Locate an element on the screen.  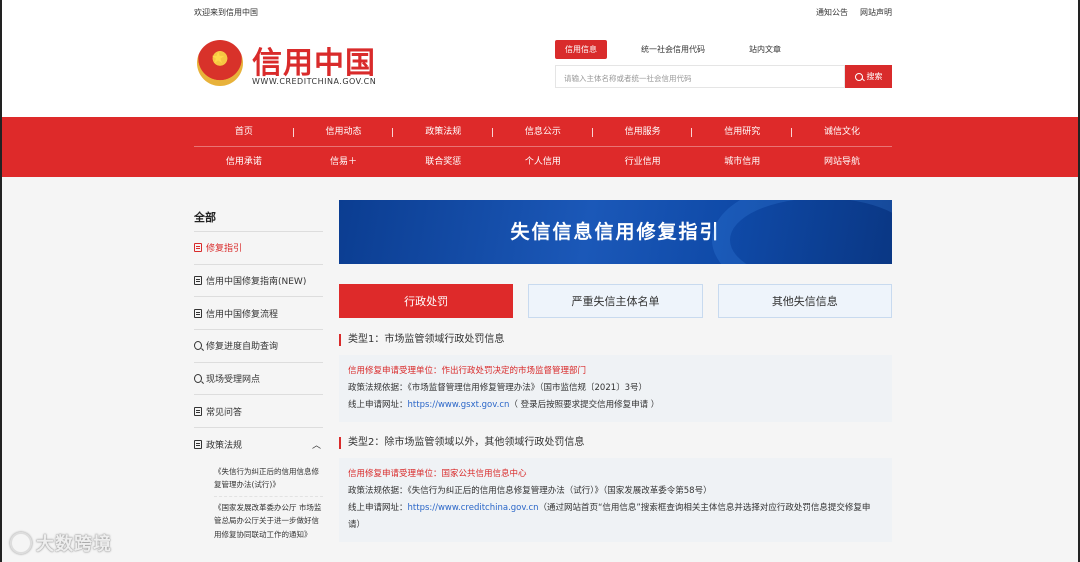
nav-row-1: 首页 信用动态 政策法规 信息公示 信用服务 信用研究 诚信文化 is located at coordinates (543, 132).